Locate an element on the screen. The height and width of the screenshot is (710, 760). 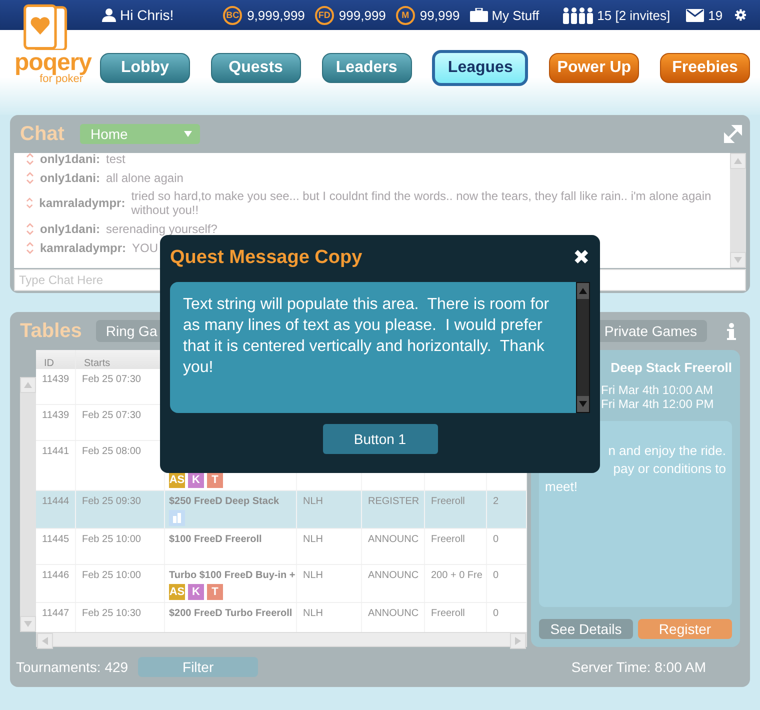
table-cell: Feb 25 09:30 is located at coordinates (111, 501).